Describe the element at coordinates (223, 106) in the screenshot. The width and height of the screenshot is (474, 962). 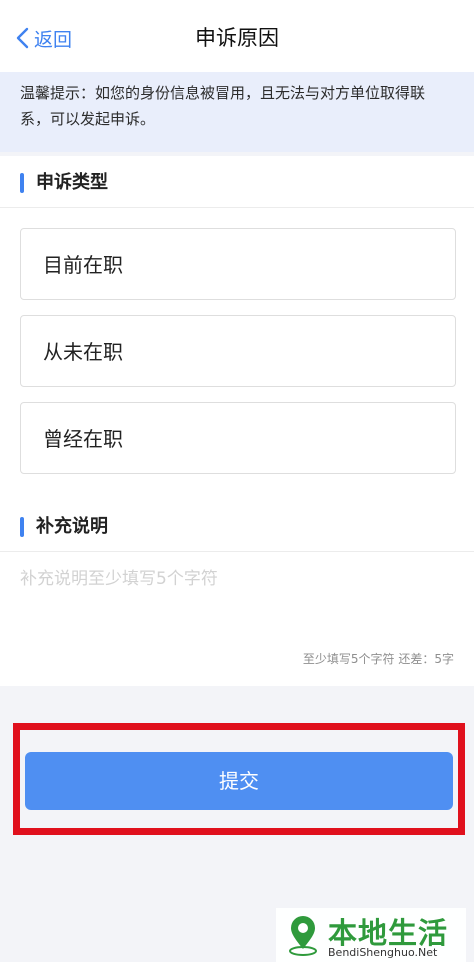
I see `tip-text: 温馨提示：如您的身份信息被冒用，且无法与对方单位取得联系，可以发起申诉。` at that location.